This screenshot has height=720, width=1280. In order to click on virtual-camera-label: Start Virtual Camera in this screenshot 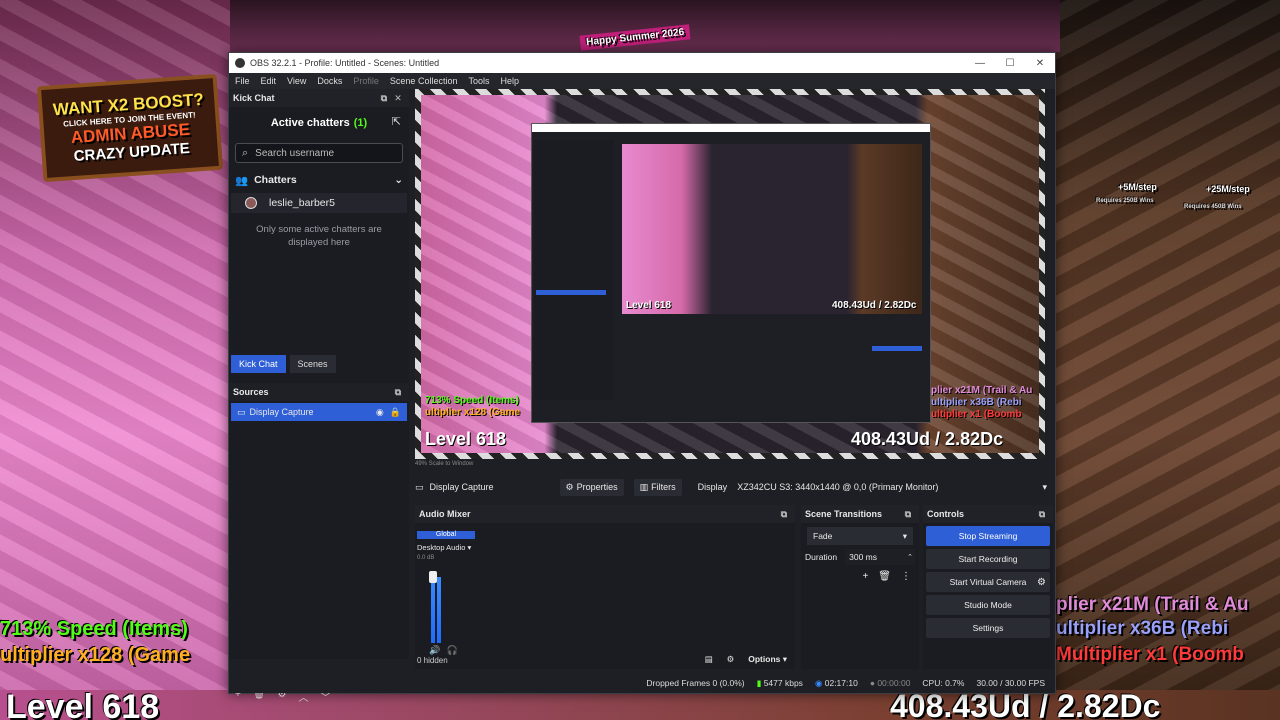, I will do `click(988, 582)`.